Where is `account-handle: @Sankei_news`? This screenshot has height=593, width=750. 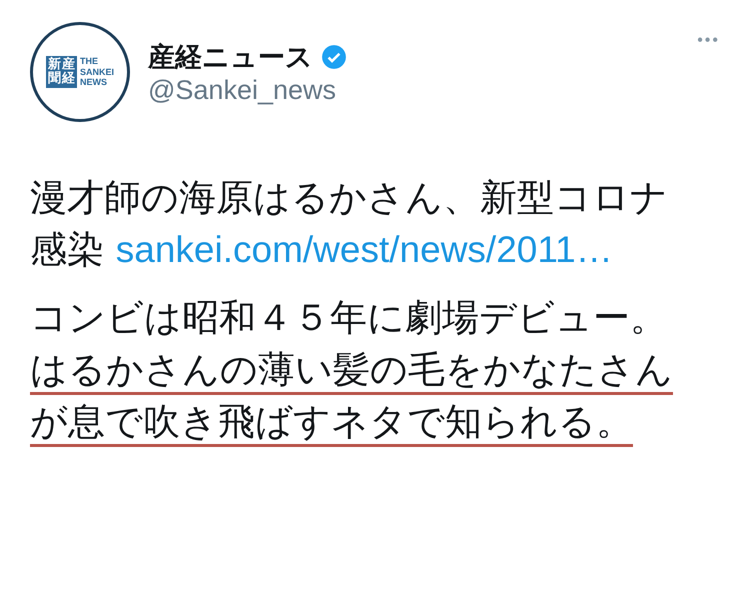 account-handle: @Sankei_news is located at coordinates (243, 90).